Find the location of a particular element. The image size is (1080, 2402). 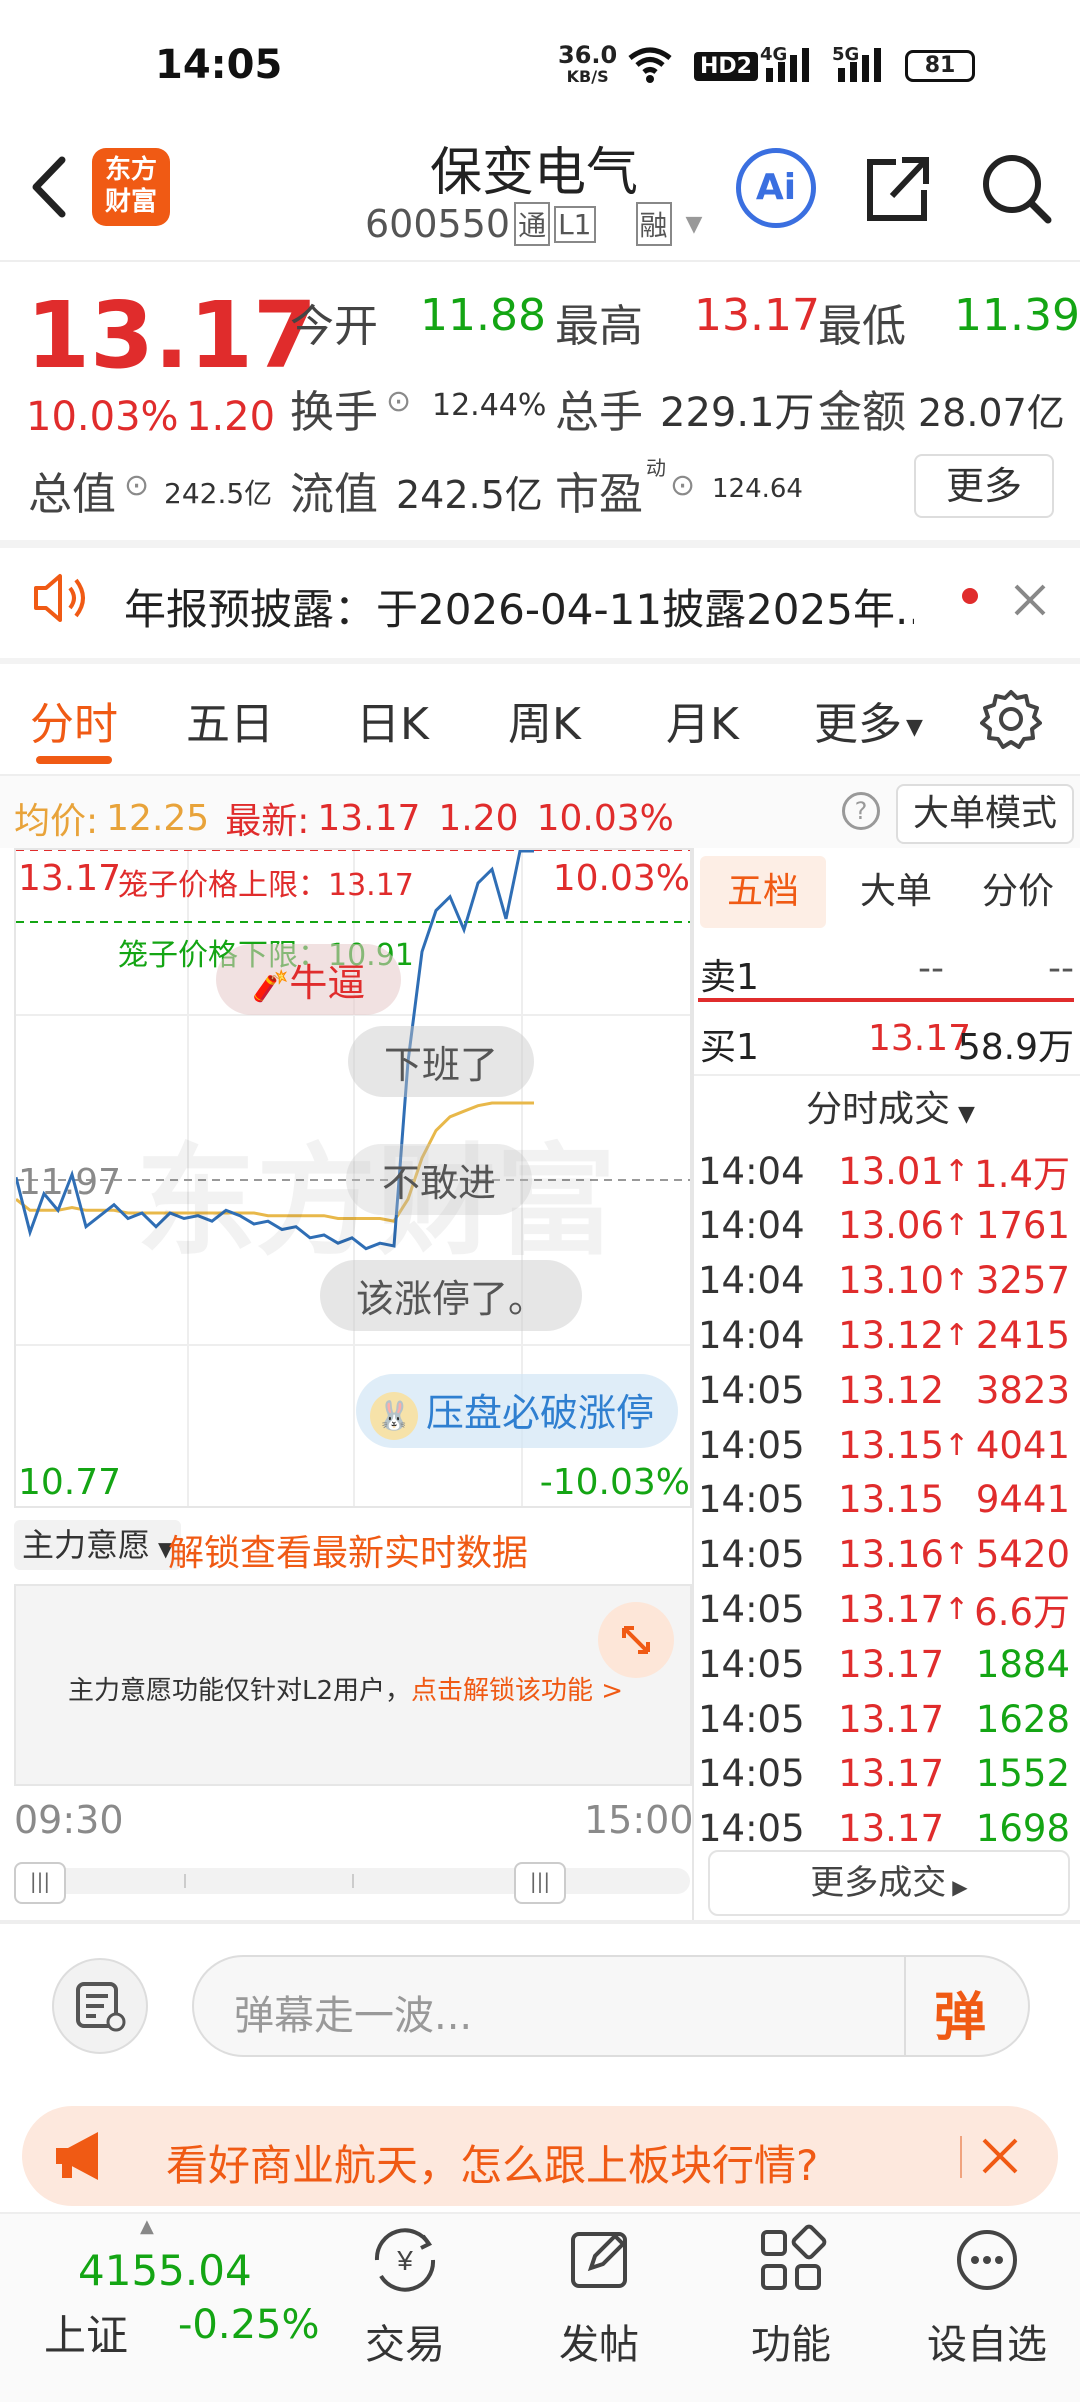

chart-mid-price: 11.97 is located at coordinates (70, 1182).